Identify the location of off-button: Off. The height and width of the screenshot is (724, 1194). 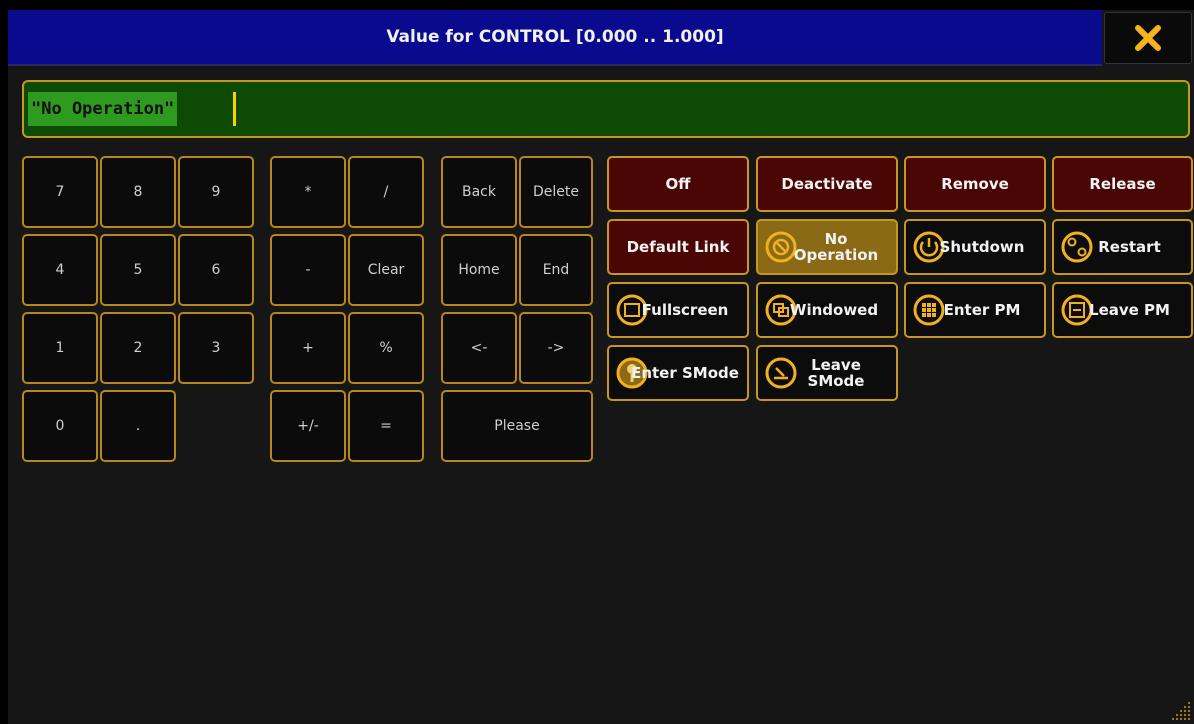
(678, 184).